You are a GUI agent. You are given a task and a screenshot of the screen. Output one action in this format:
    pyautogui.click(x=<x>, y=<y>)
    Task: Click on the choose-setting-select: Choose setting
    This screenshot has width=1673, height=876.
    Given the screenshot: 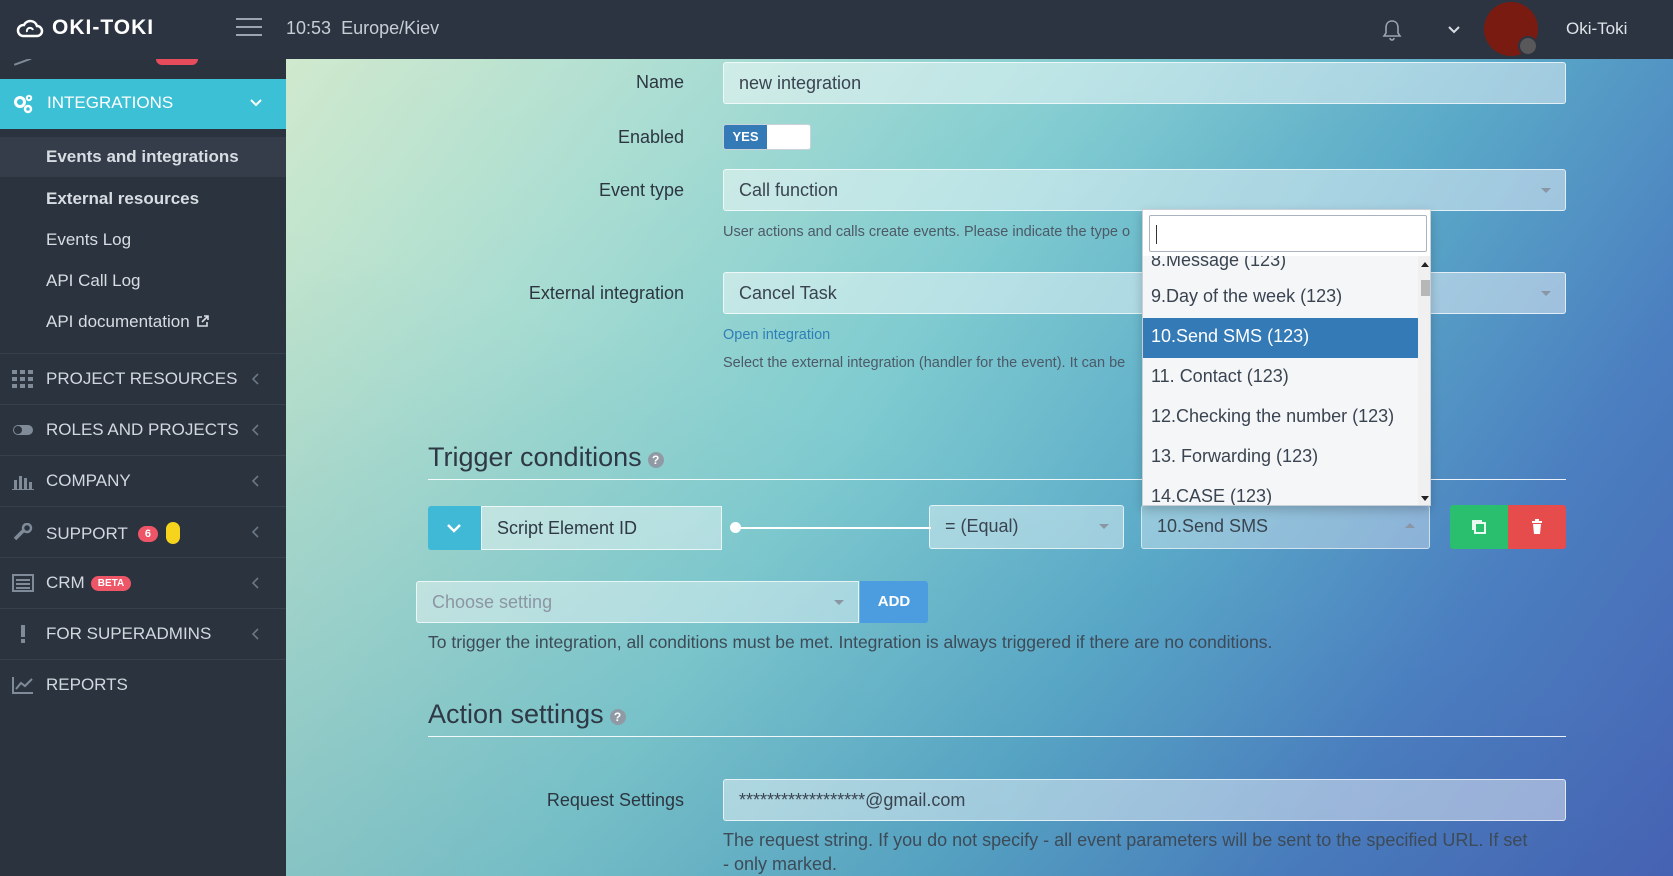 What is the action you would take?
    pyautogui.click(x=637, y=602)
    